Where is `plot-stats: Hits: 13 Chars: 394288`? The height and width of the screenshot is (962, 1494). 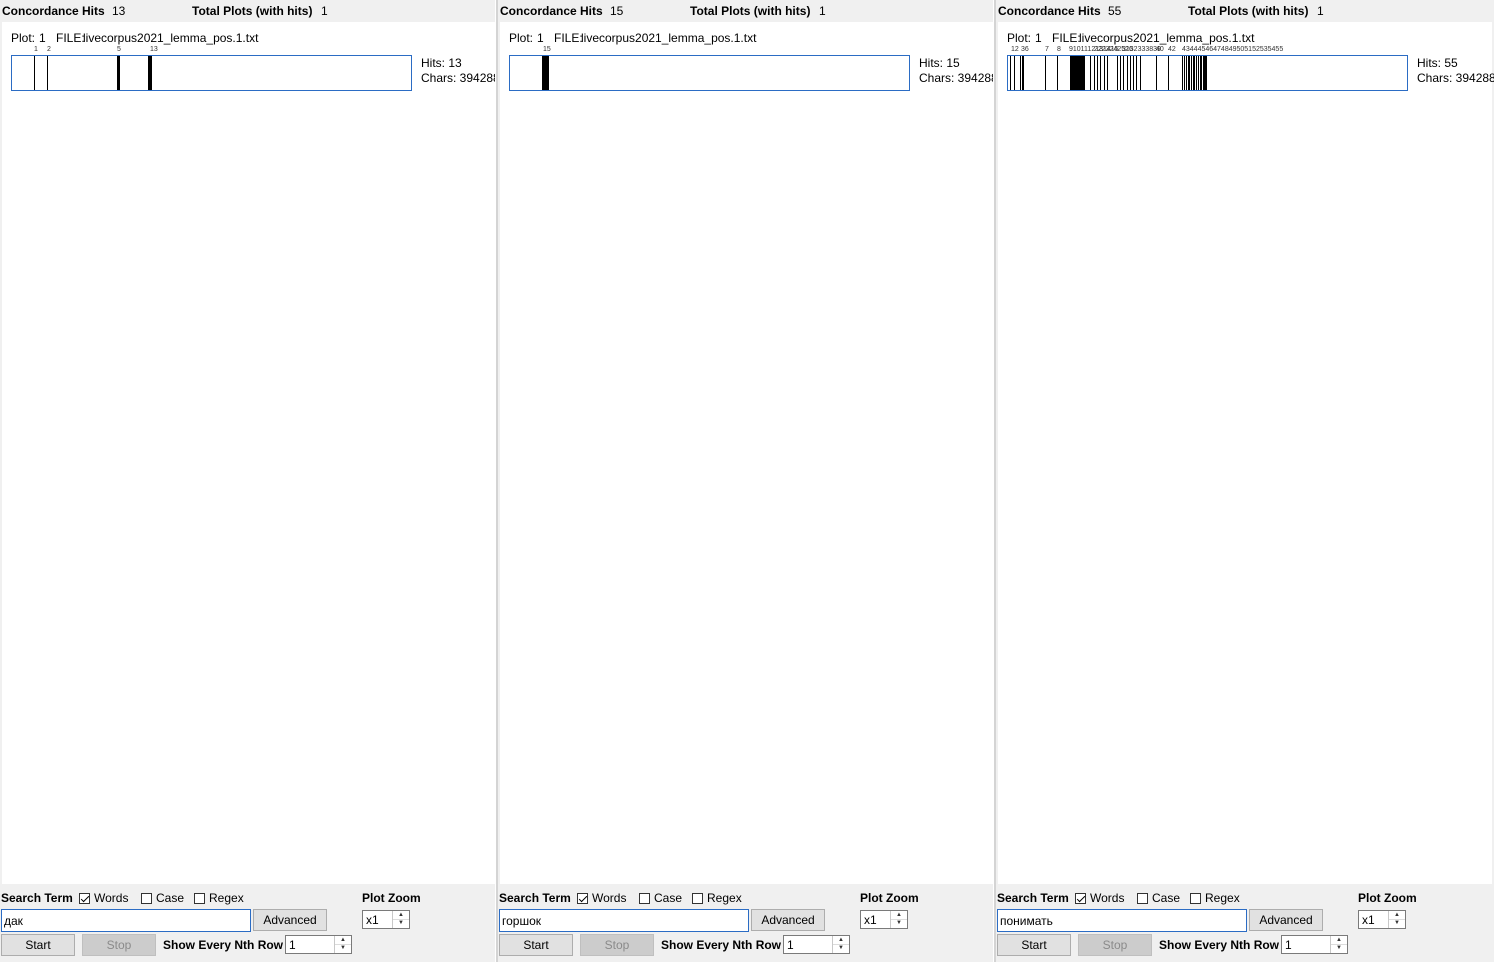
plot-stats: Hits: 13 Chars: 394288 is located at coordinates (460, 71).